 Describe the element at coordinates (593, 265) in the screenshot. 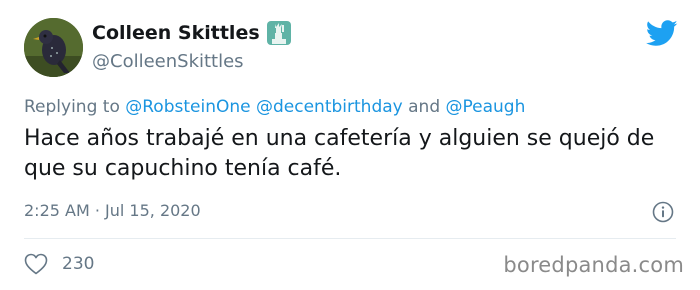

I see `boredpanda-watermark: boredpanda.com` at that location.